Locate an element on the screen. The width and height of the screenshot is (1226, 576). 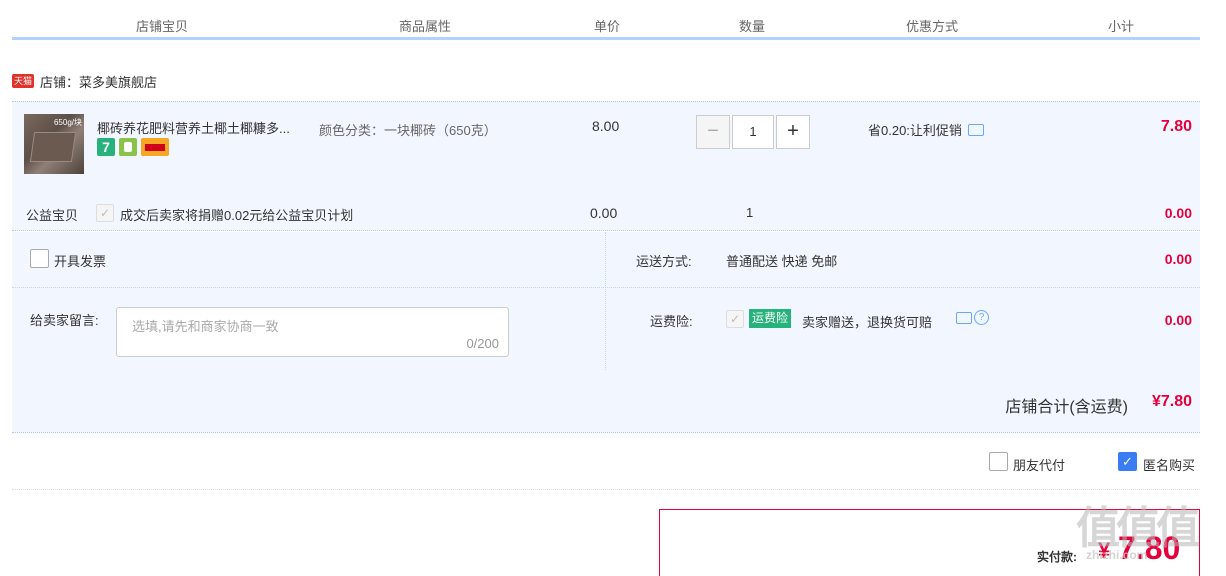
shop-name-link: 店铺：菜多美旗舰店 is located at coordinates (98, 81).